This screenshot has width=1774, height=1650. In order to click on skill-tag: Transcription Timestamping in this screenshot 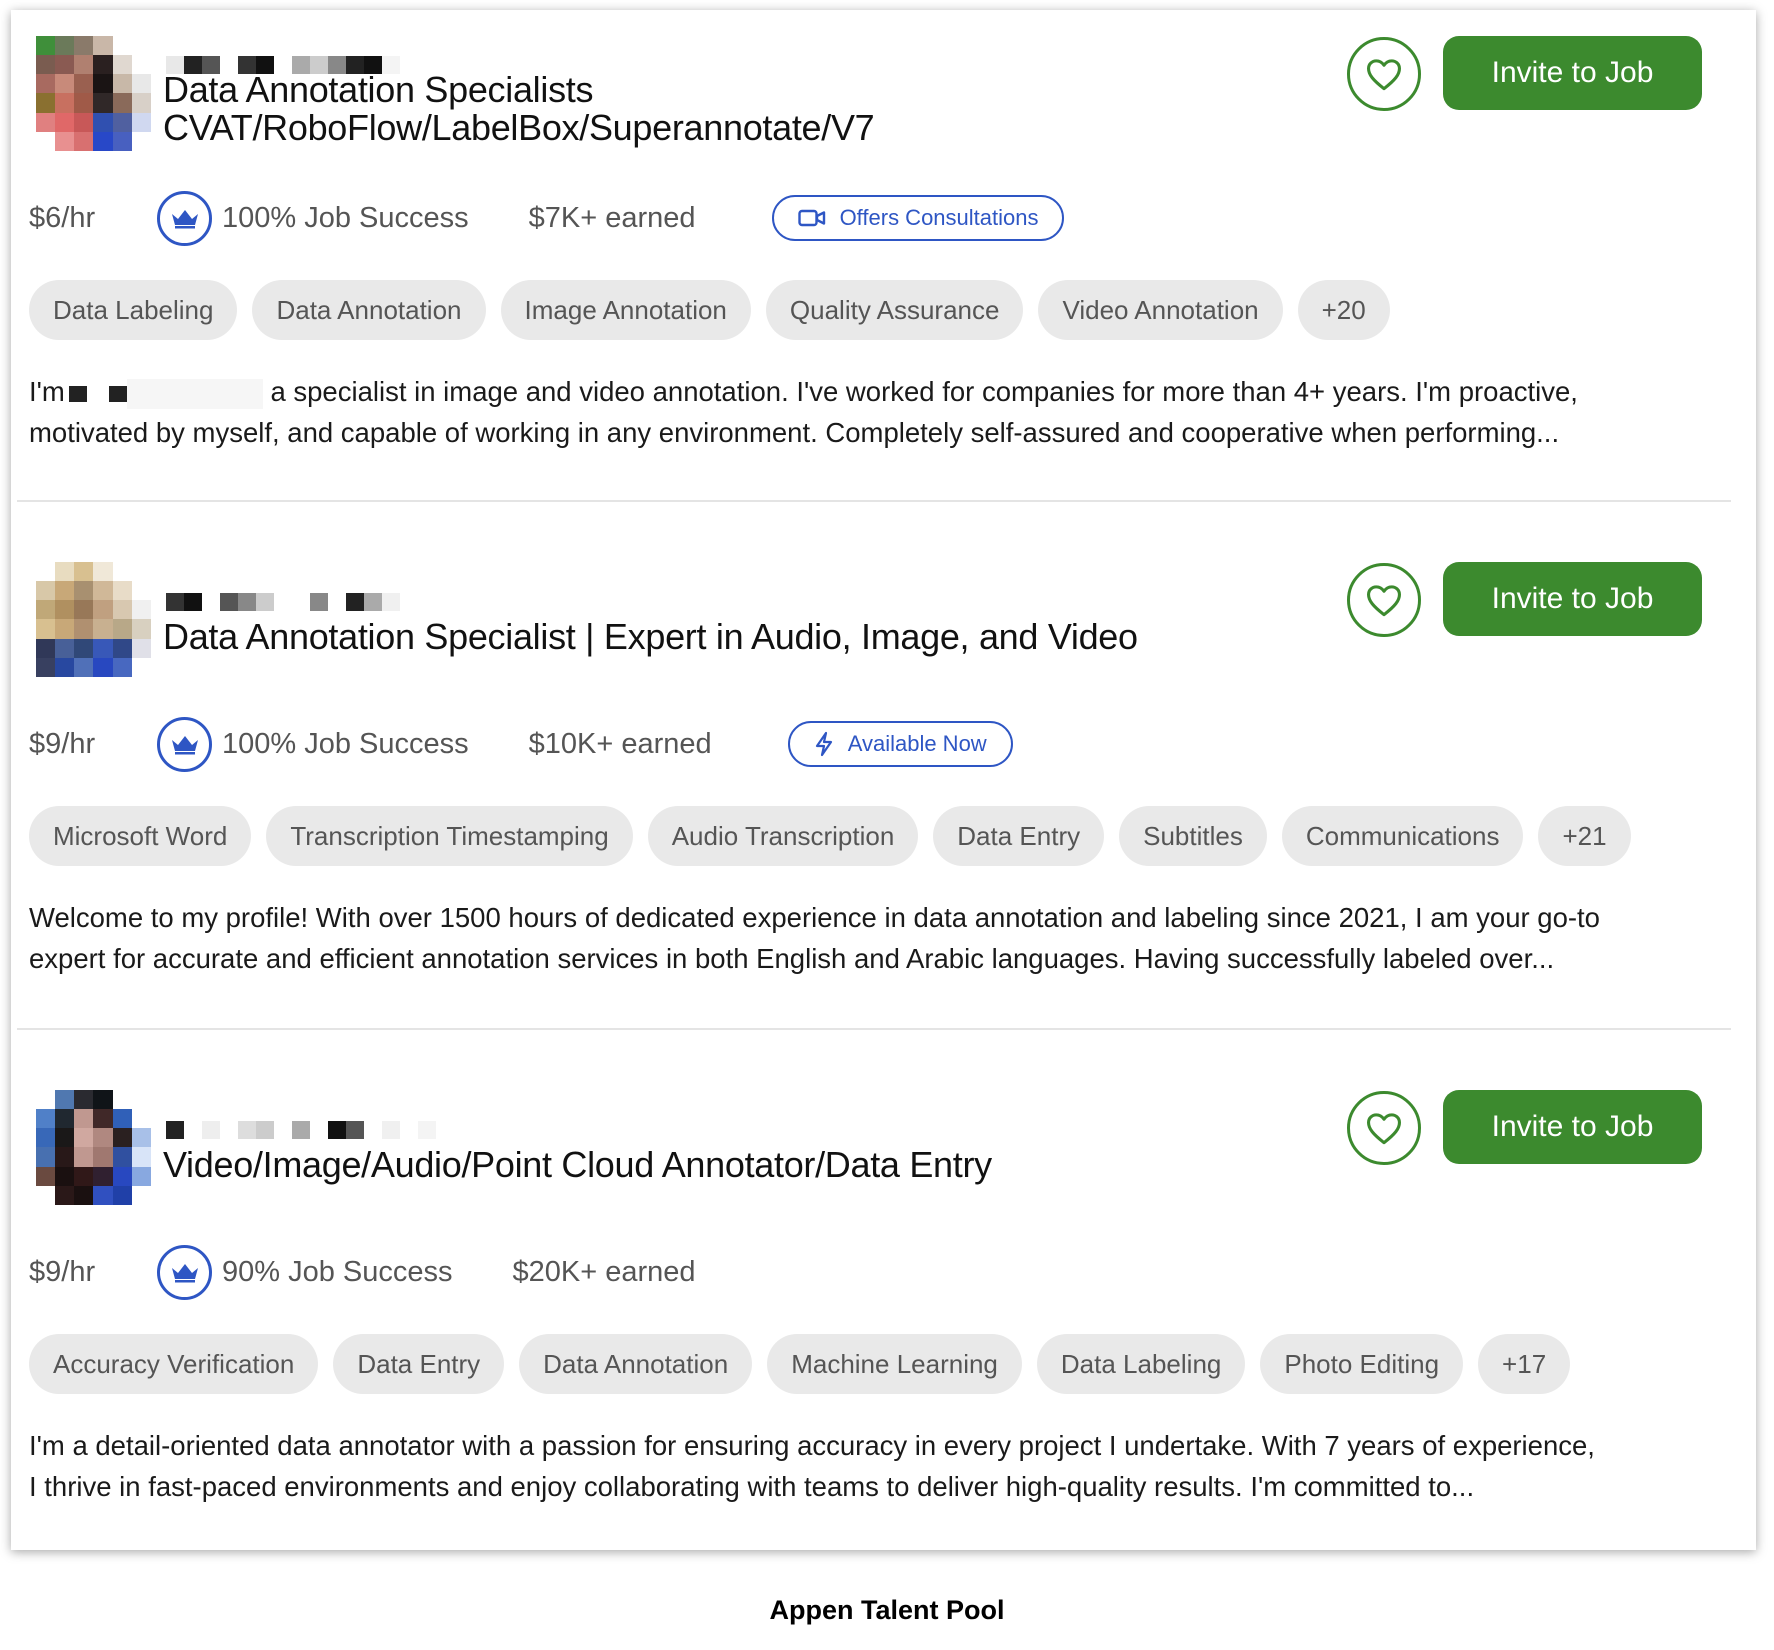, I will do `click(449, 836)`.